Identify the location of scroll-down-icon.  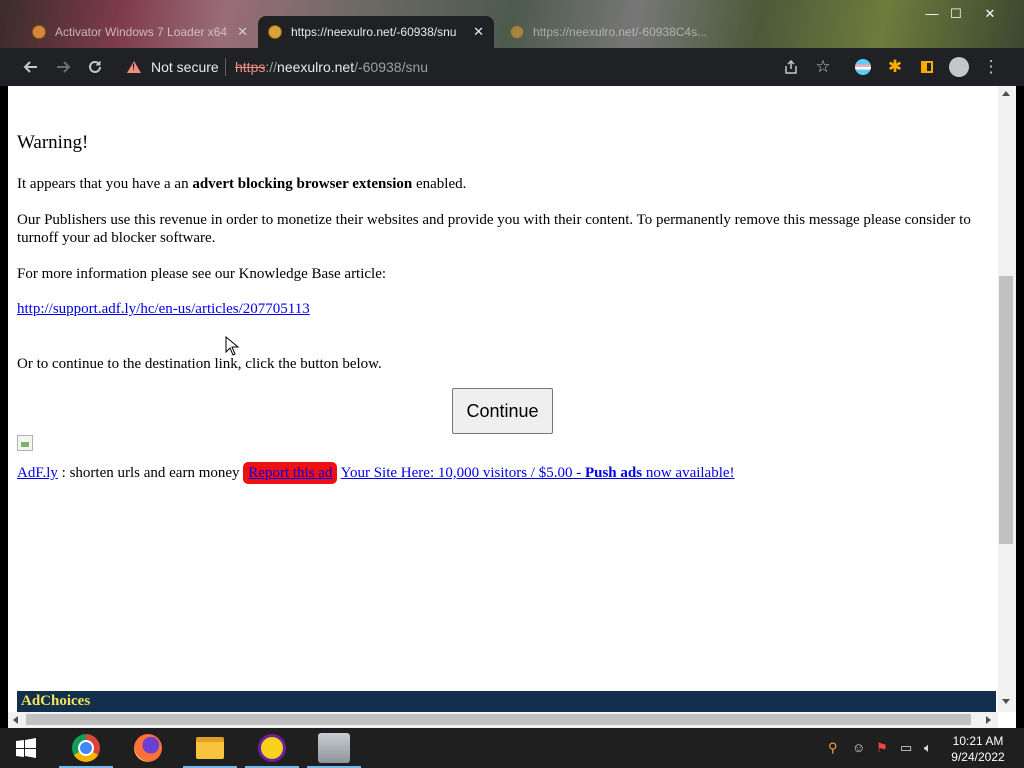
(1006, 701).